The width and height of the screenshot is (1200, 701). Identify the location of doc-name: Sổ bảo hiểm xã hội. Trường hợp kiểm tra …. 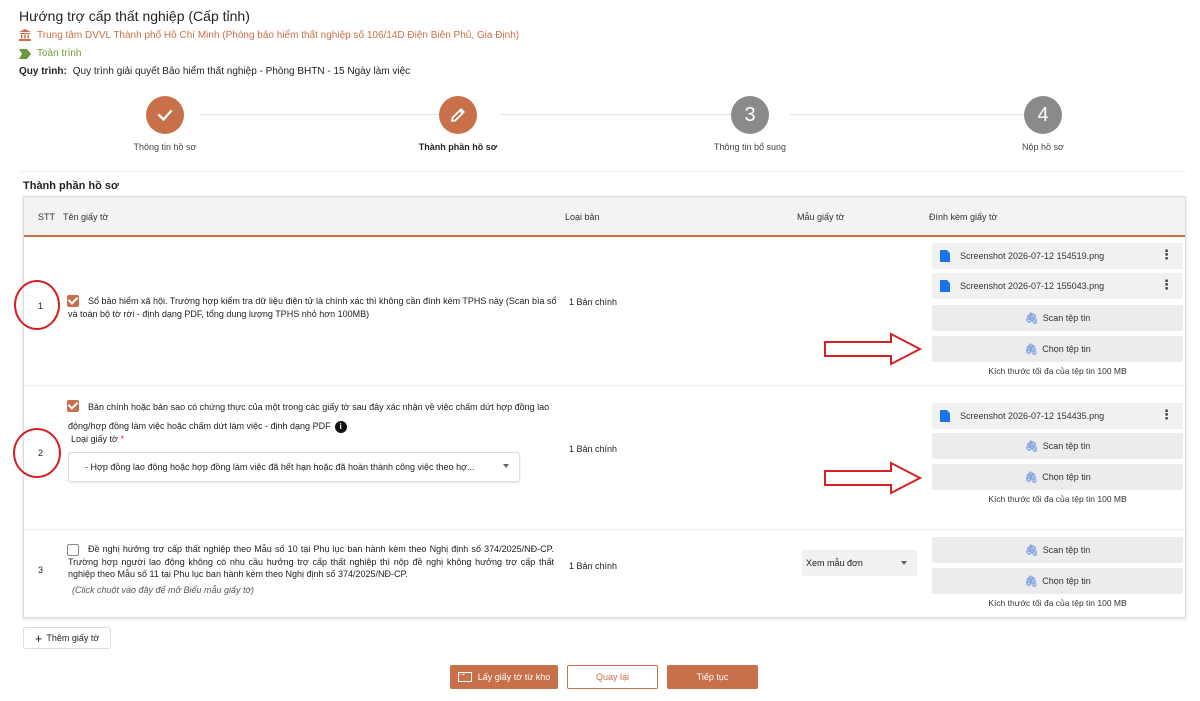
(312, 307).